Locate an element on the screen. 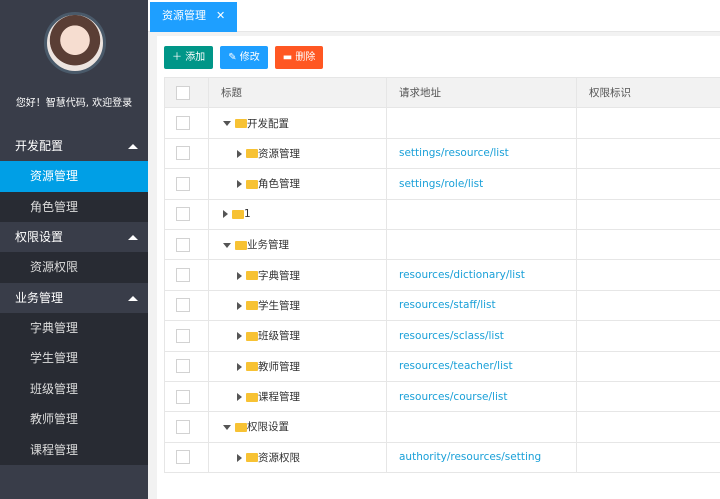 Image resolution: width=720 pixels, height=499 pixels. trash-icon: ▬ is located at coordinates (289, 57).